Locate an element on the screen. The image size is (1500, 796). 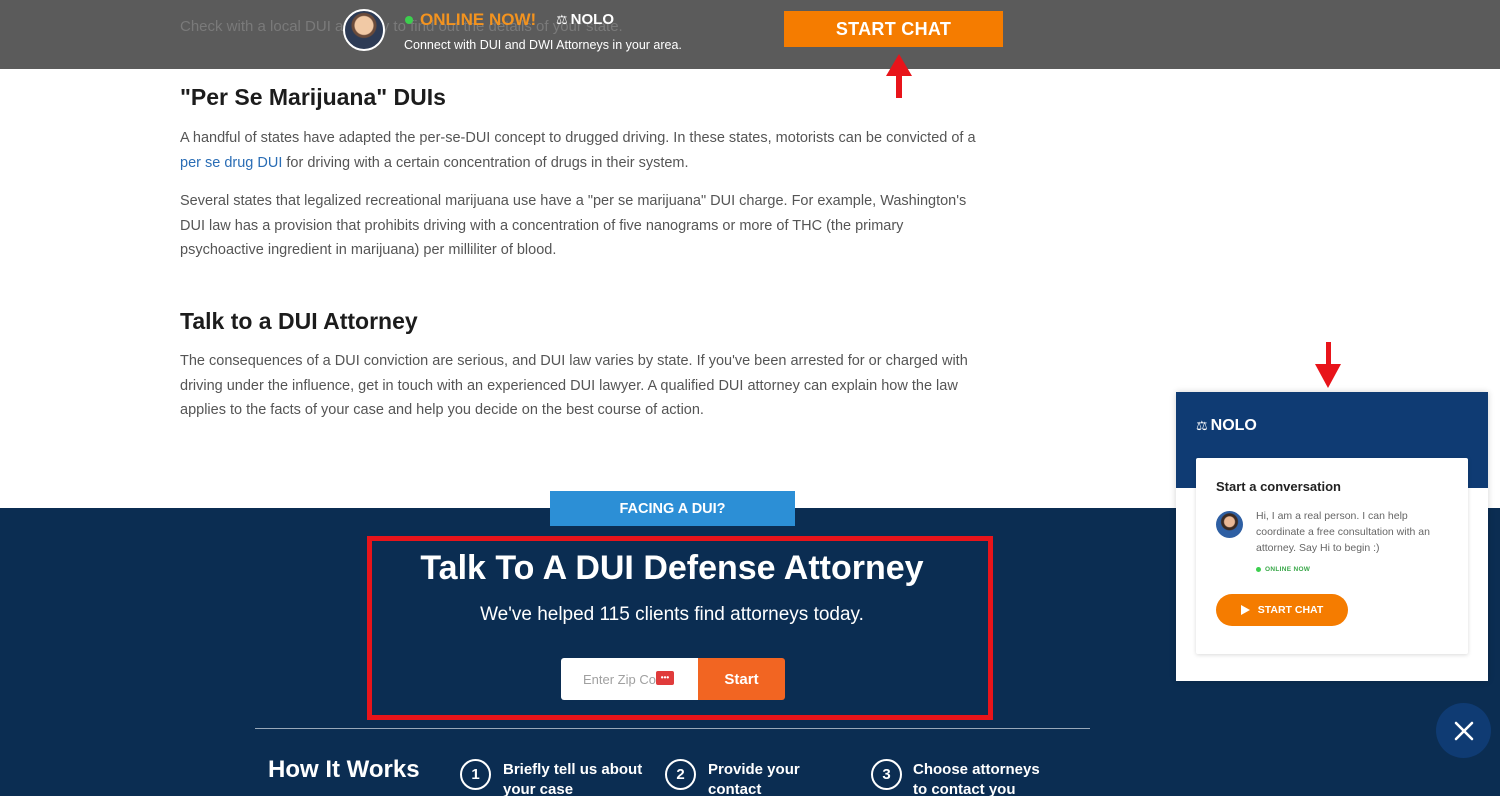
online-status-dot-icon is located at coordinates (409, 20).